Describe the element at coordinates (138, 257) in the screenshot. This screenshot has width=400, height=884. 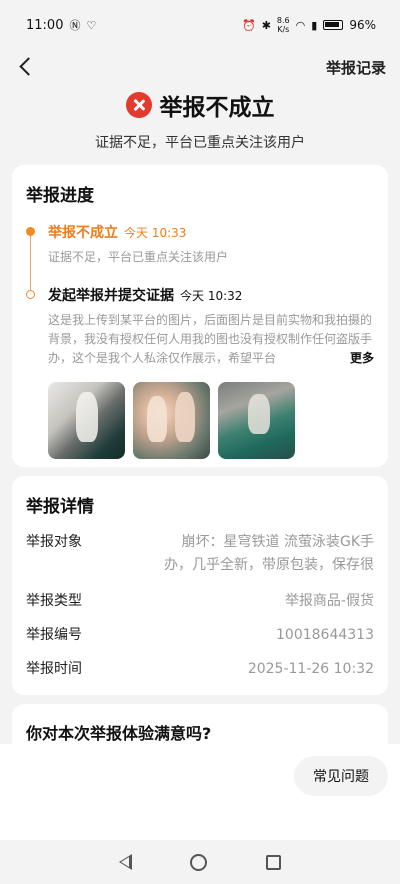
I see `timeline-desc: 证据不足，平台已重点关注该用户` at that location.